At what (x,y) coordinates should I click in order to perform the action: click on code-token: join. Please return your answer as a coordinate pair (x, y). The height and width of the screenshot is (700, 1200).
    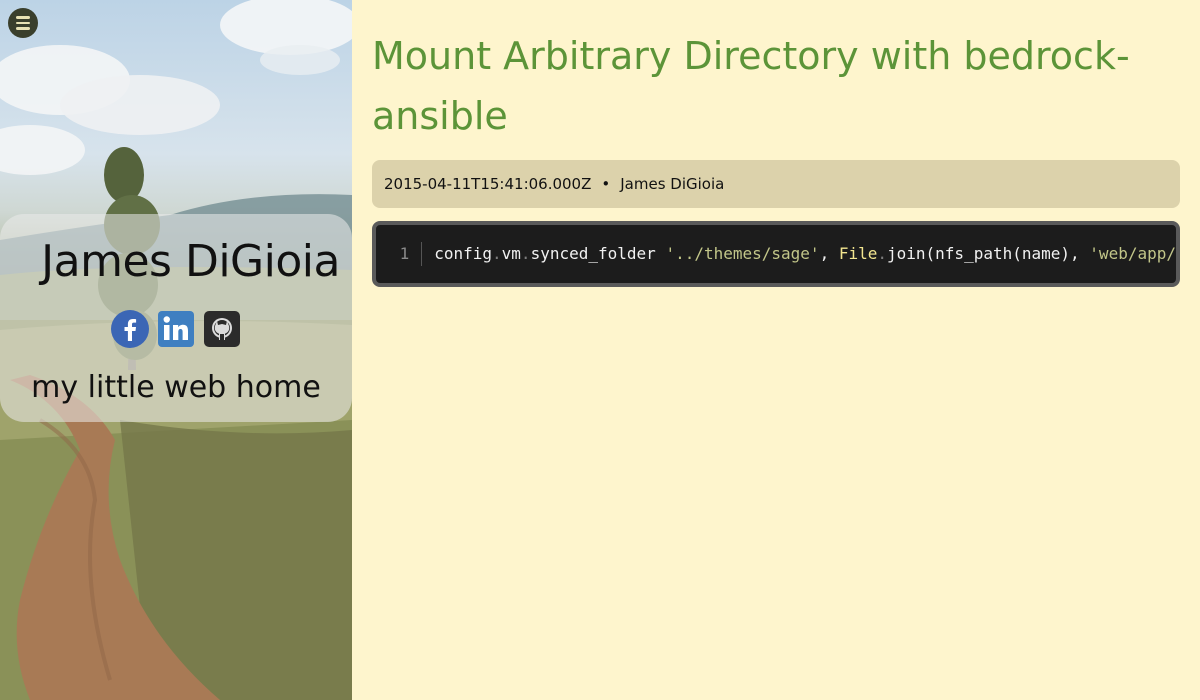
    Looking at the image, I should click on (906, 253).